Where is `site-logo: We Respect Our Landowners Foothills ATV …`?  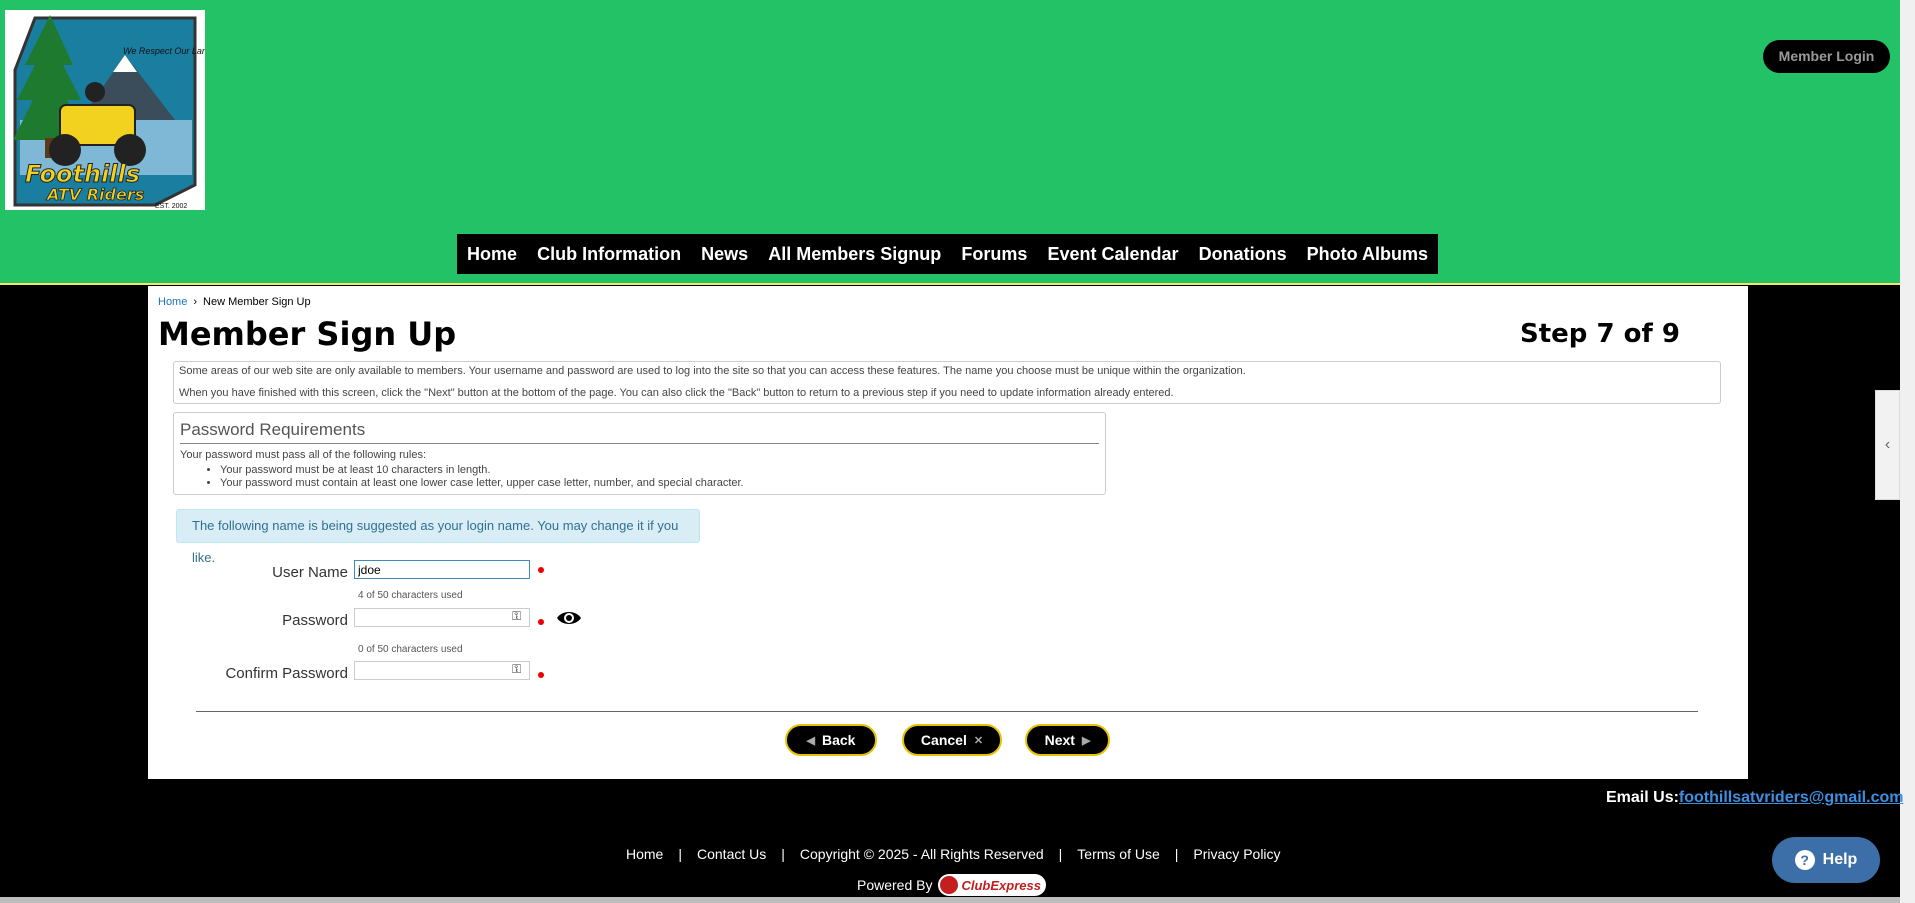 site-logo: We Respect Our Landowners Foothills ATV … is located at coordinates (105, 110).